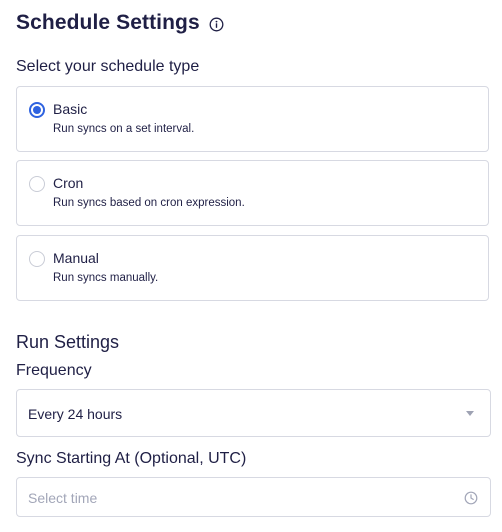 The height and width of the screenshot is (532, 502). I want to click on chevron-down-icon, so click(470, 413).